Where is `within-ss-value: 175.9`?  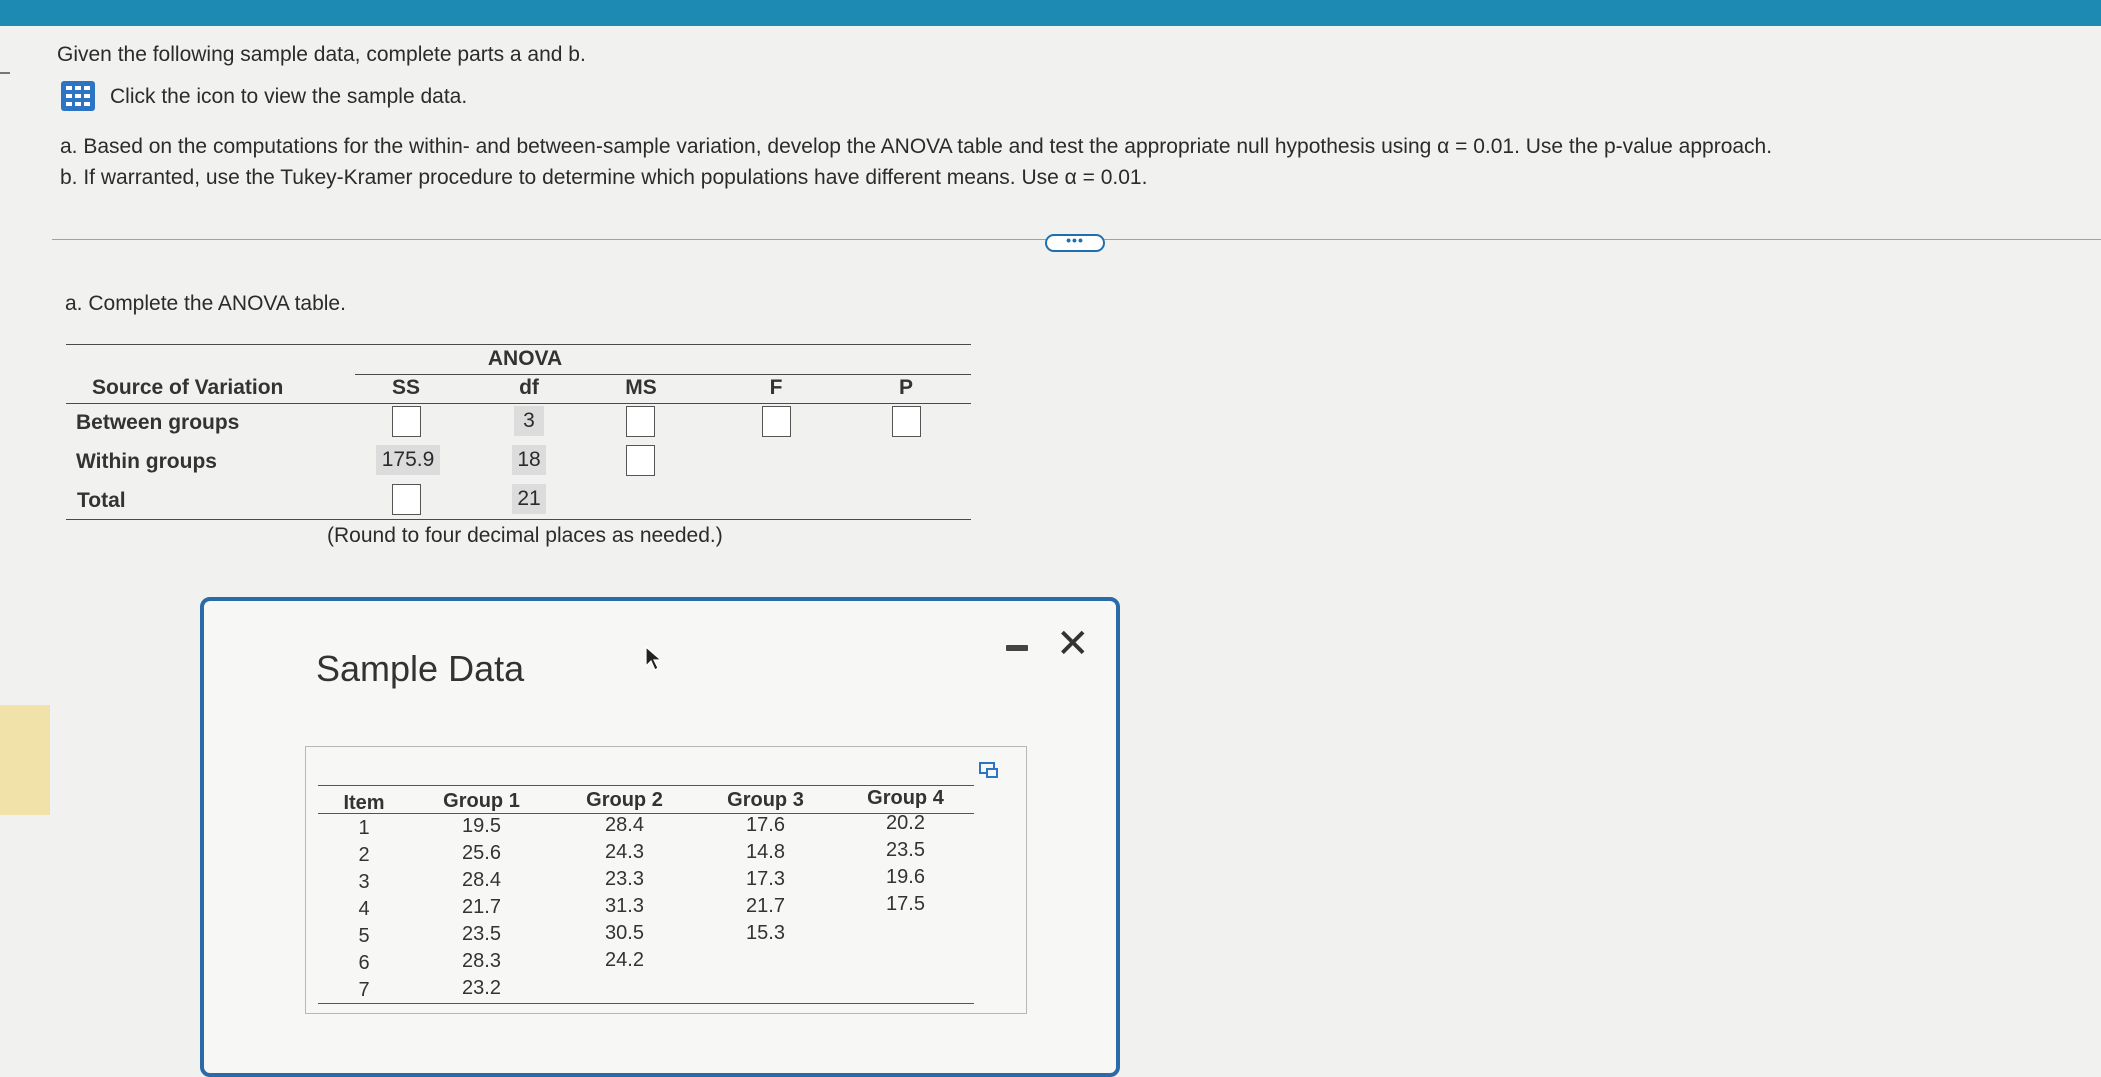 within-ss-value: 175.9 is located at coordinates (408, 460).